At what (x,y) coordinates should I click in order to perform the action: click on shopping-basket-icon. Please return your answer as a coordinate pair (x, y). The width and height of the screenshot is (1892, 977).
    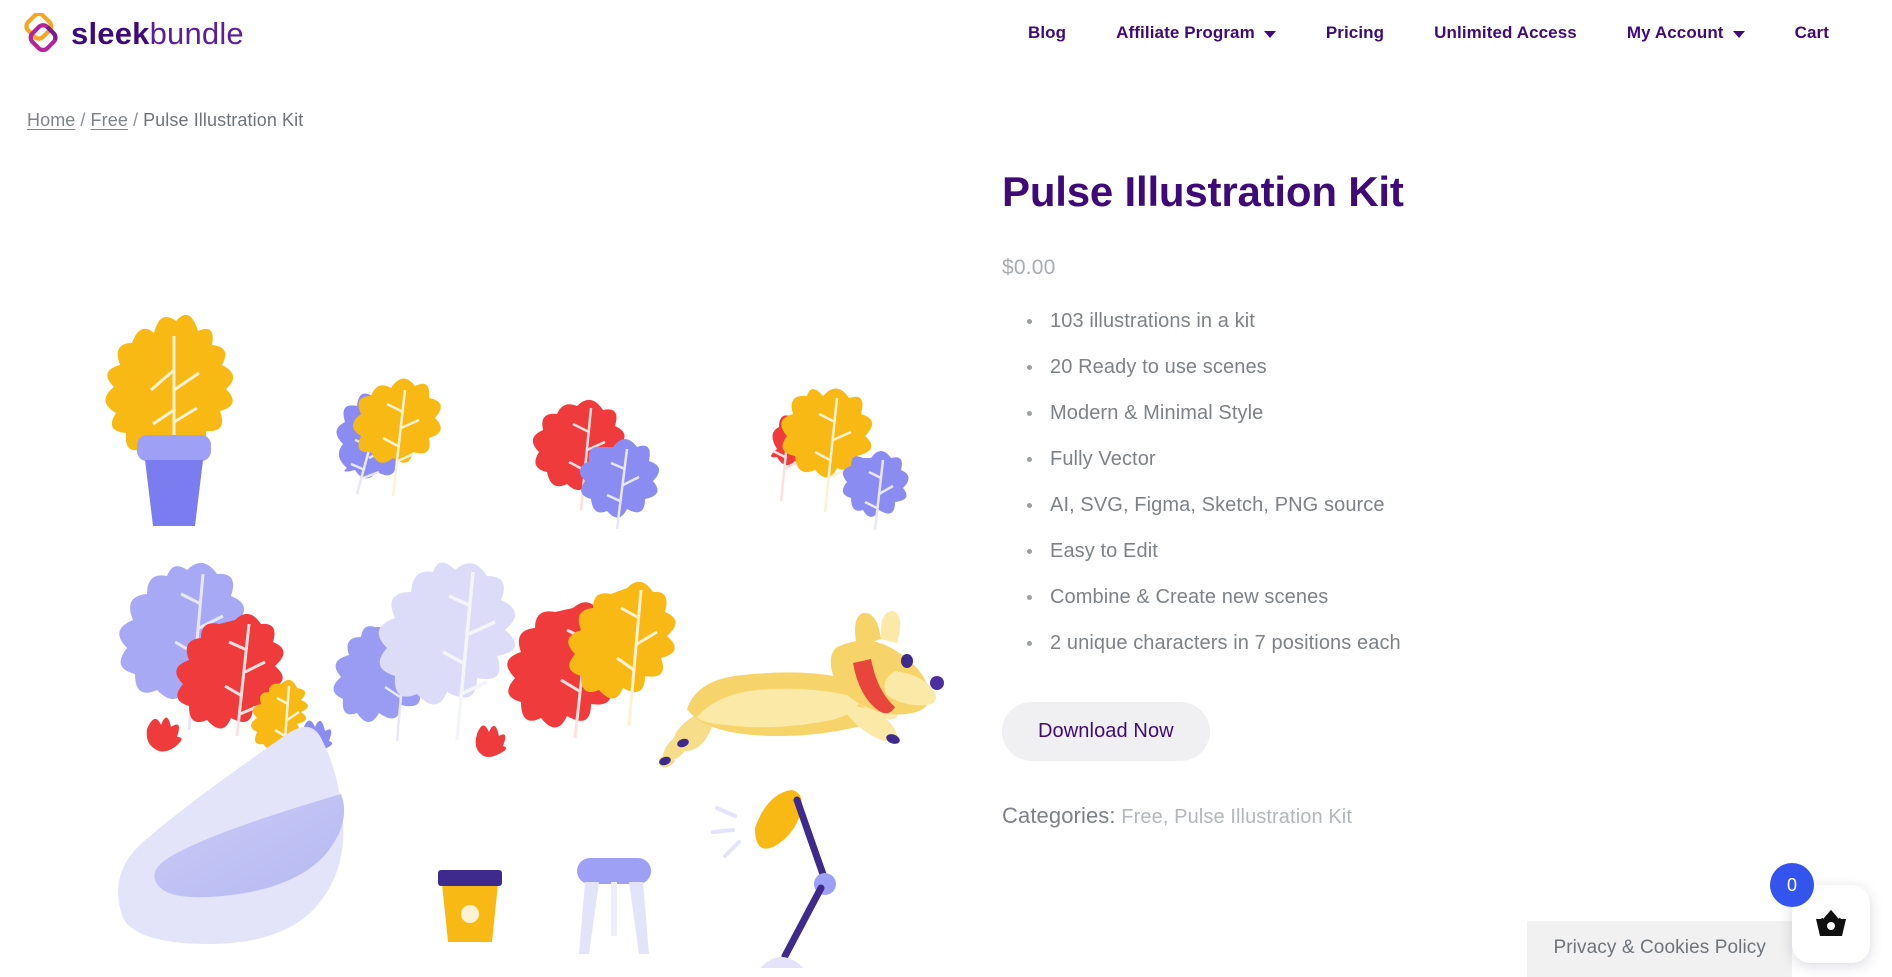
    Looking at the image, I should click on (1831, 924).